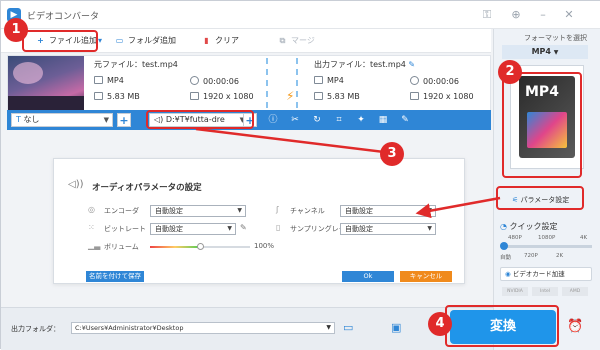 The height and width of the screenshot is (350, 600). What do you see at coordinates (290, 140) in the screenshot?
I see `arrow-to-audio` at bounding box center [290, 140].